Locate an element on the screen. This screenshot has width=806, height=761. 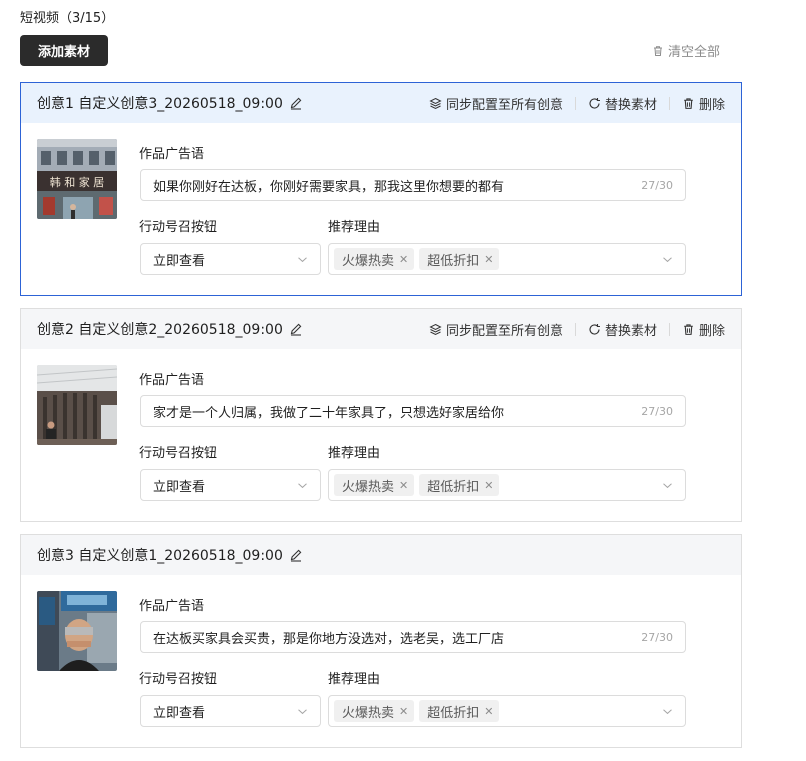
store-sign-text: 韩 和 家 居 is located at coordinates (77, 182).